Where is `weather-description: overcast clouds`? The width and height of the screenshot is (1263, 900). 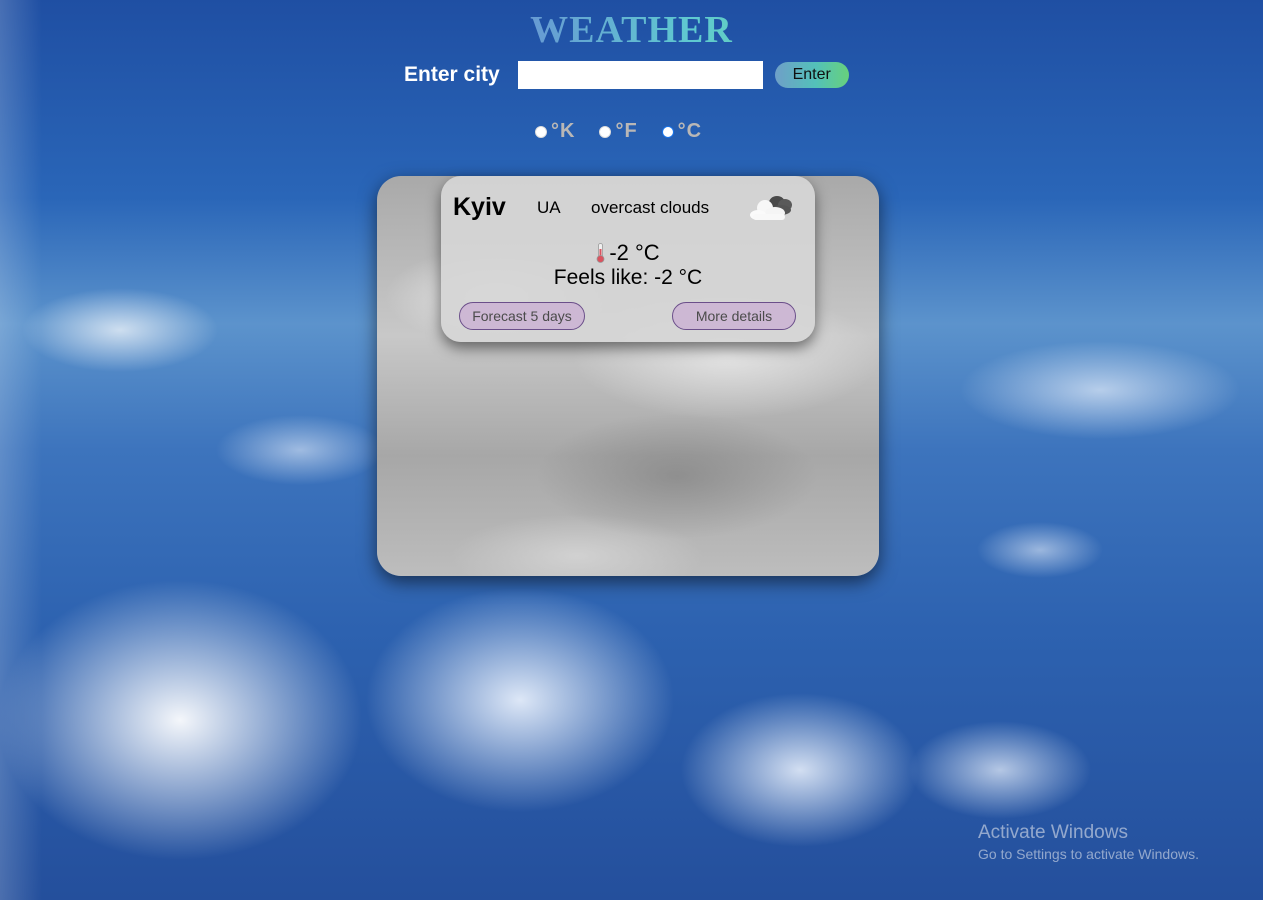 weather-description: overcast clouds is located at coordinates (650, 207).